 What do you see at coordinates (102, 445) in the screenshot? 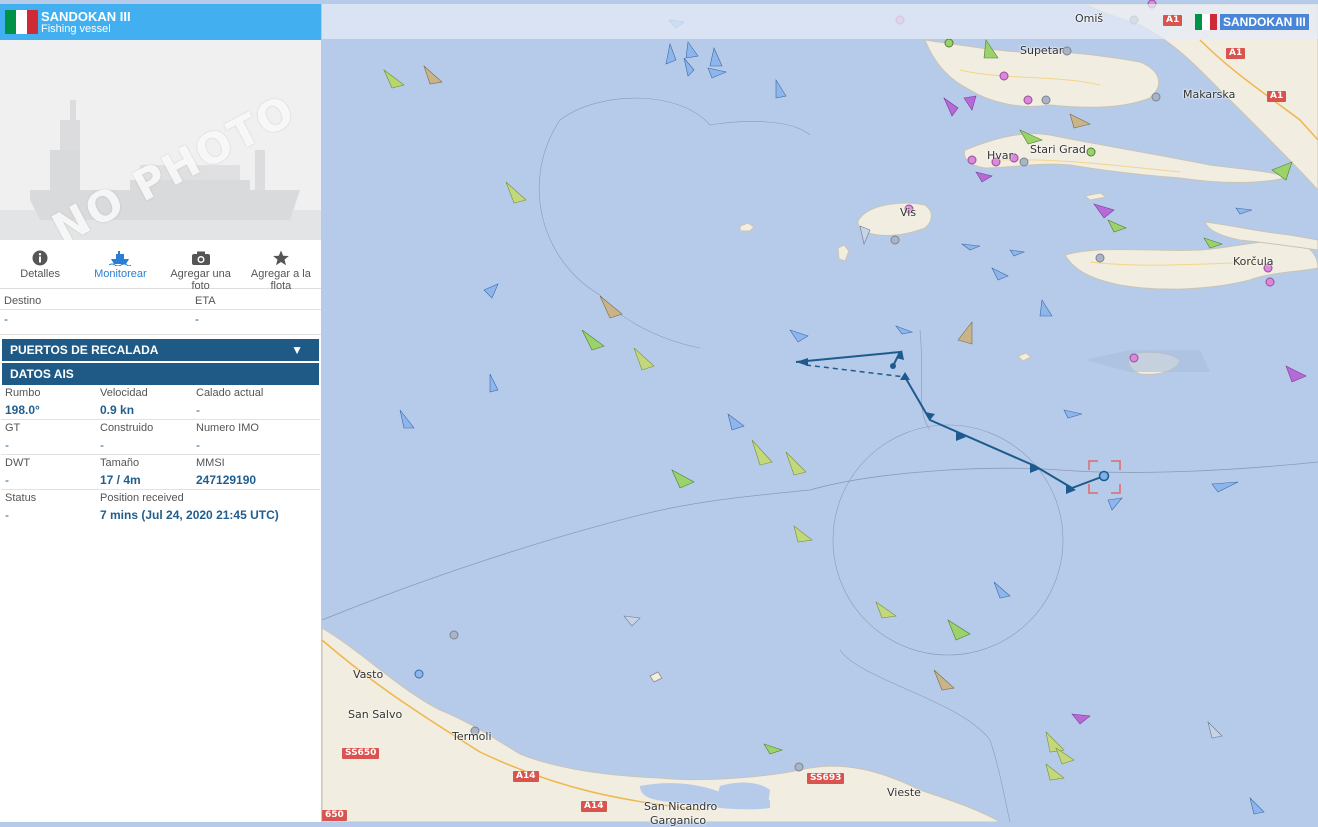
I see `built-value: -` at bounding box center [102, 445].